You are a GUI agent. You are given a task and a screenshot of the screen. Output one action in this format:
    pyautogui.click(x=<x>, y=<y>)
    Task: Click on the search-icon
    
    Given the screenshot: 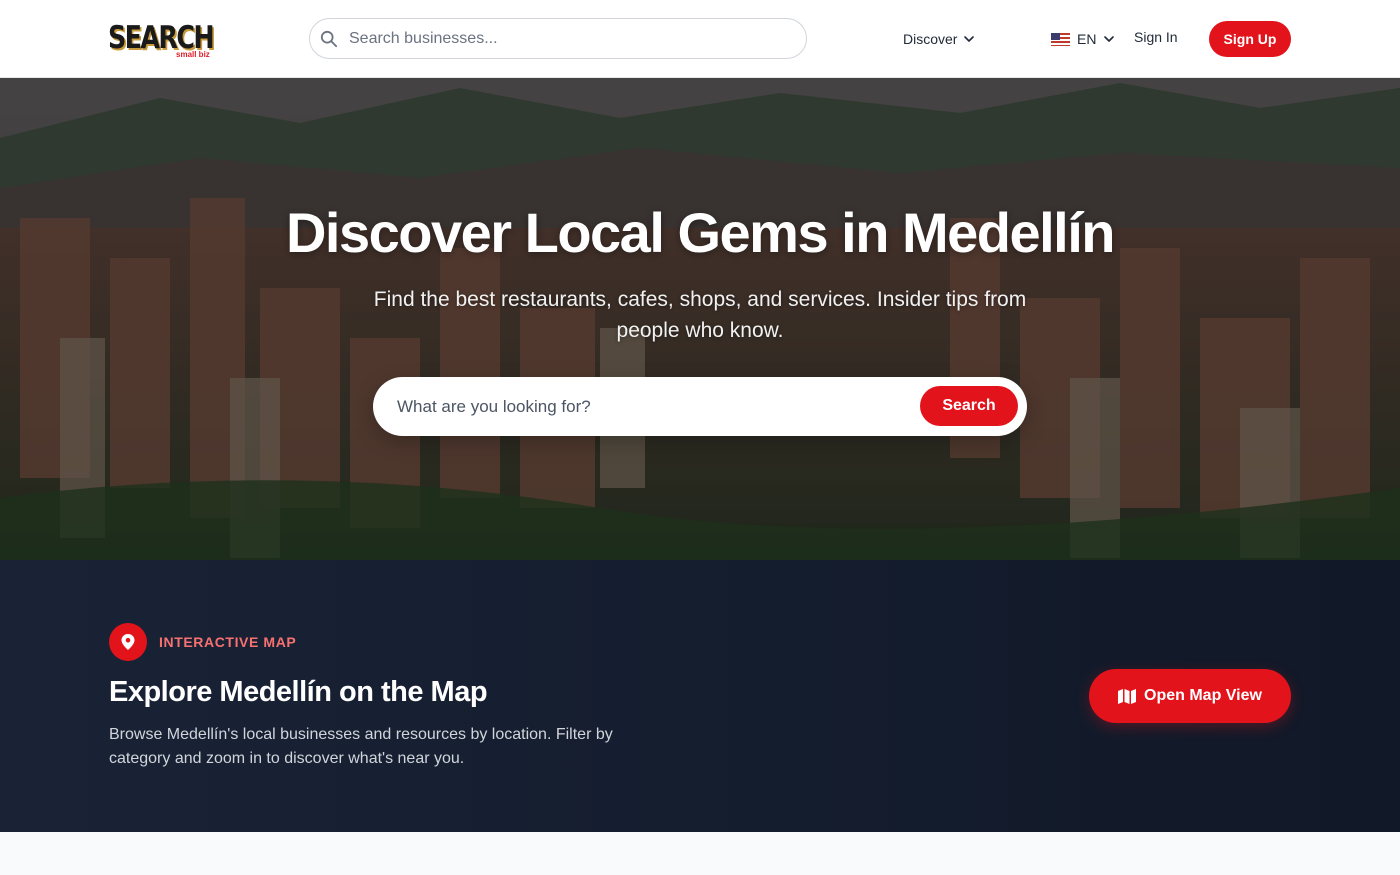 What is the action you would take?
    pyautogui.click(x=329, y=39)
    